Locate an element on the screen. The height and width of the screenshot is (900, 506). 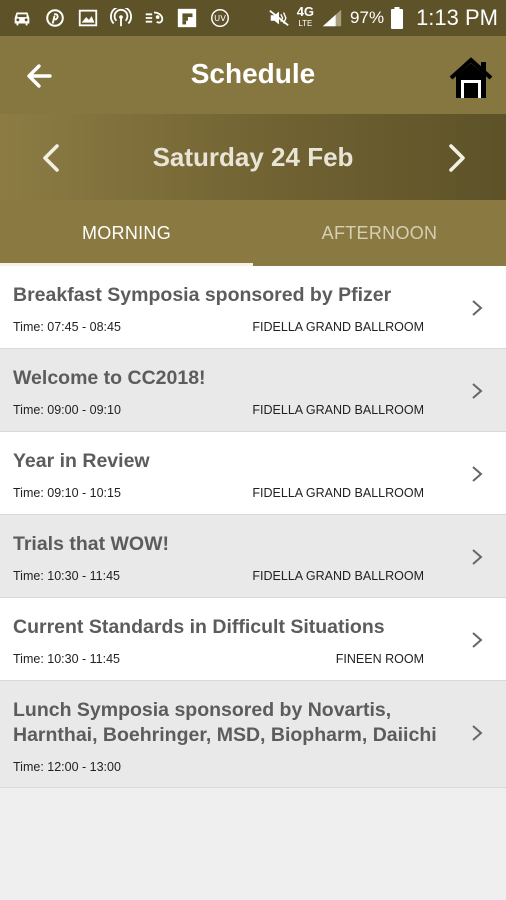
session-time: Time: 12:00 - 13:00 is located at coordinates (67, 767).